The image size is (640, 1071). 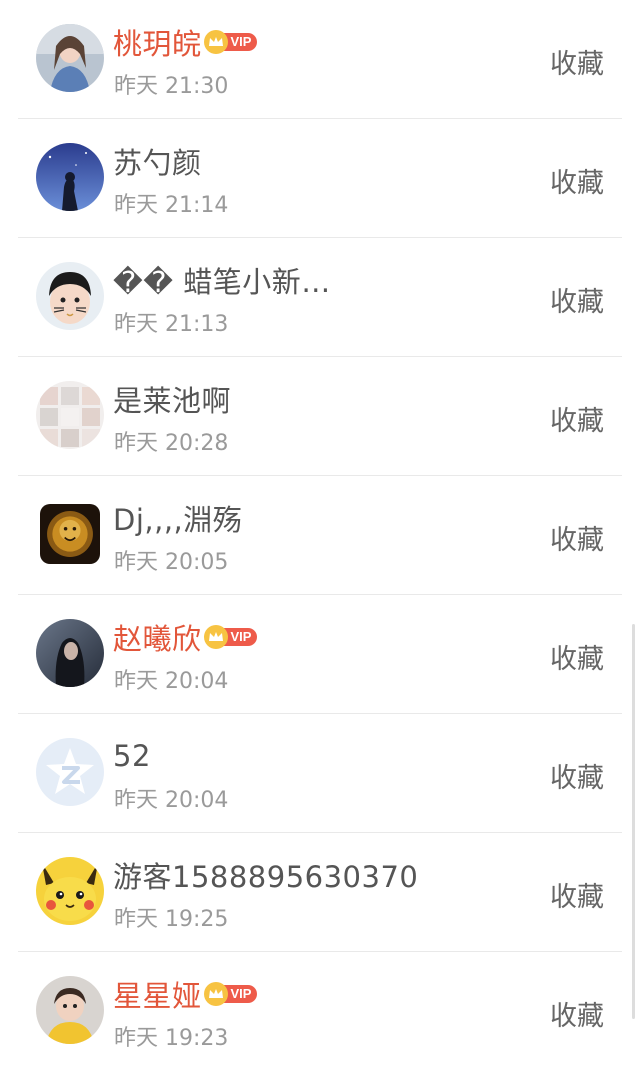 What do you see at coordinates (171, 919) in the screenshot?
I see `visit-time: 昨天 19:25` at bounding box center [171, 919].